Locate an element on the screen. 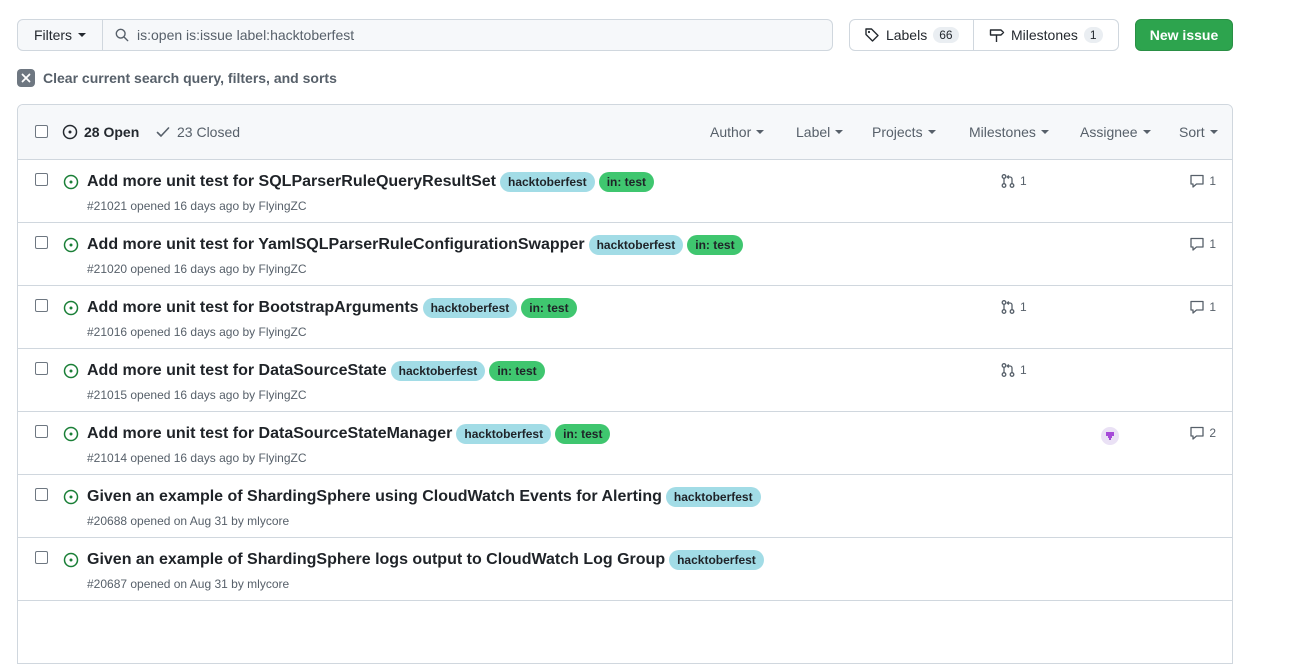 Image resolution: width=1313 pixels, height=664 pixels. tag-icon is located at coordinates (872, 35).